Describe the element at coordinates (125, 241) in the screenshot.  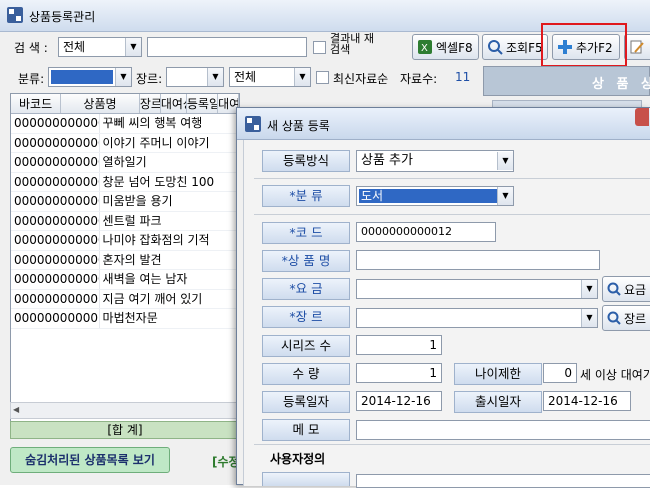
I see `table-row: 0000000000007나미야 잡화점의 기적` at that location.